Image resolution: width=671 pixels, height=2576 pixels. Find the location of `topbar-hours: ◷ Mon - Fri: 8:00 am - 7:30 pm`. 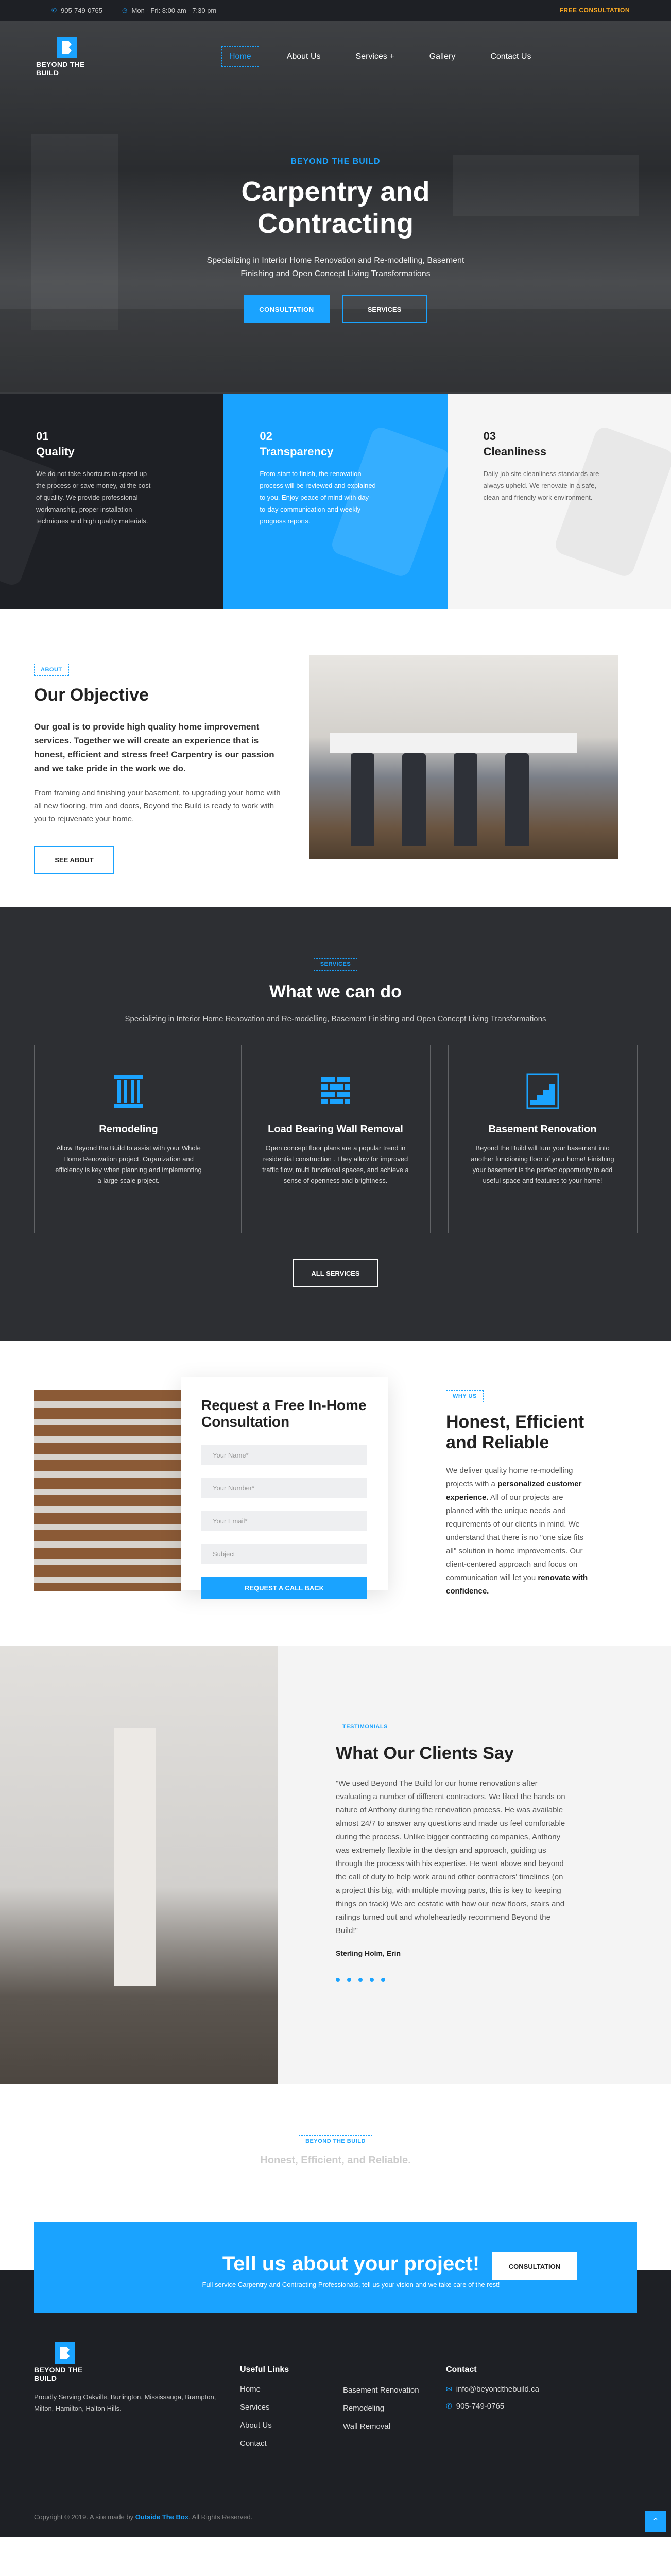

topbar-hours: ◷ Mon - Fri: 8:00 am - 7:30 pm is located at coordinates (169, 10).